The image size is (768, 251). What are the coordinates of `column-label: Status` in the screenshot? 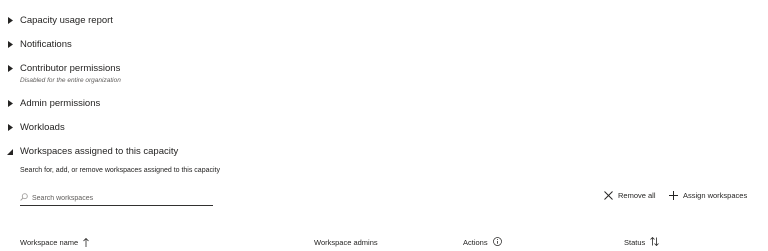 It's located at (635, 242).